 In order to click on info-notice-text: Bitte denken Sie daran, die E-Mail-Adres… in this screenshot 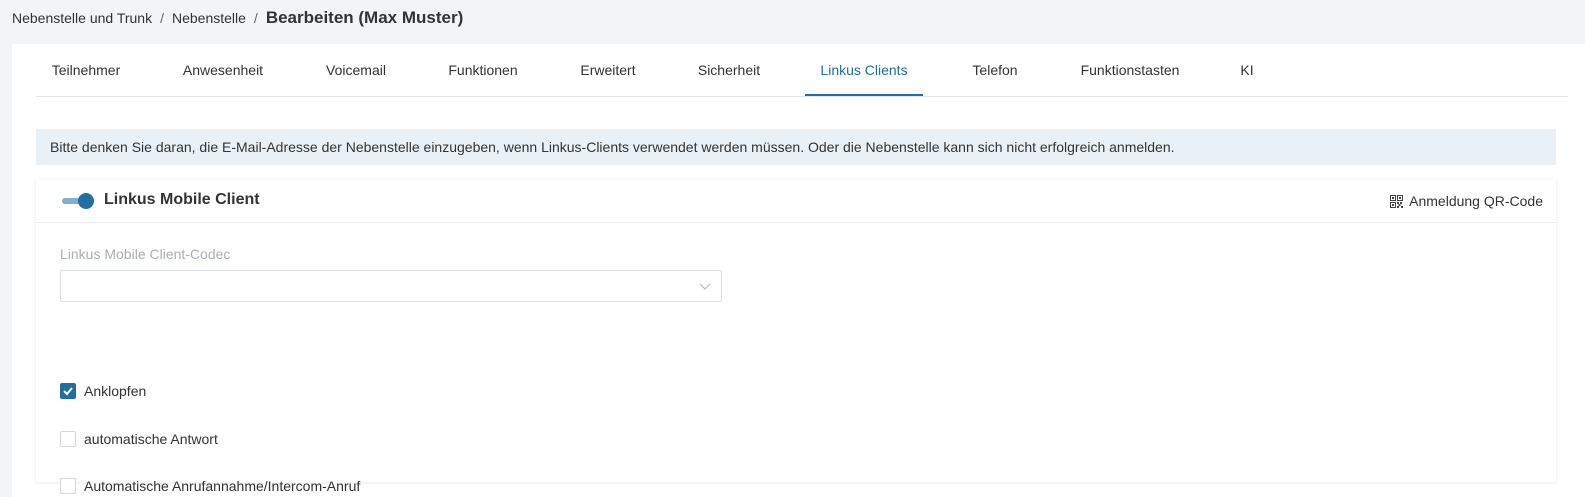, I will do `click(612, 147)`.